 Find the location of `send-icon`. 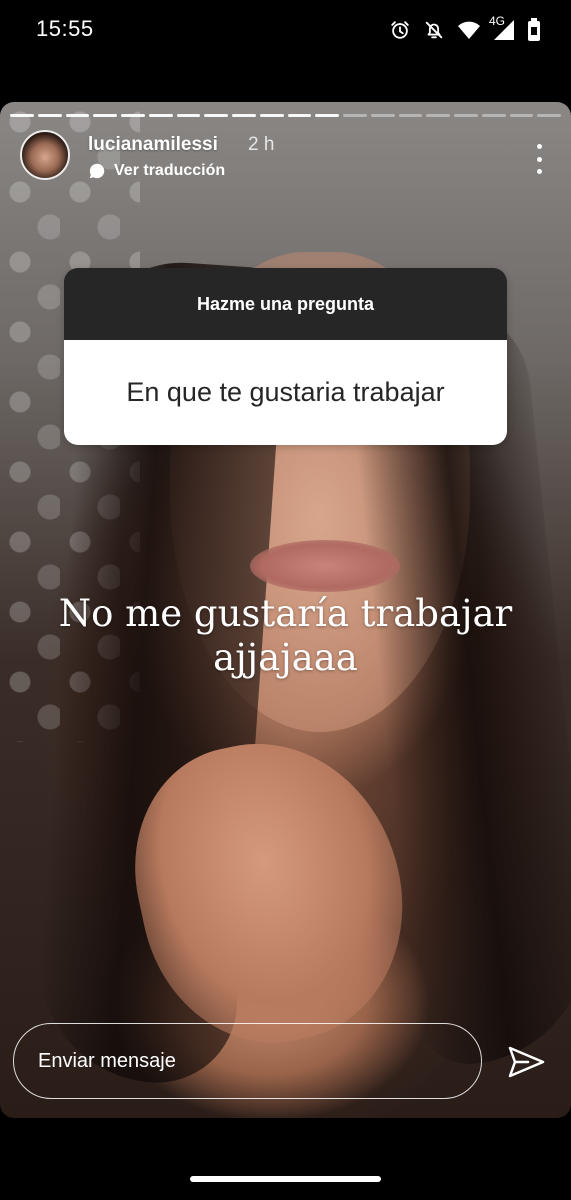

send-icon is located at coordinates (526, 1062).